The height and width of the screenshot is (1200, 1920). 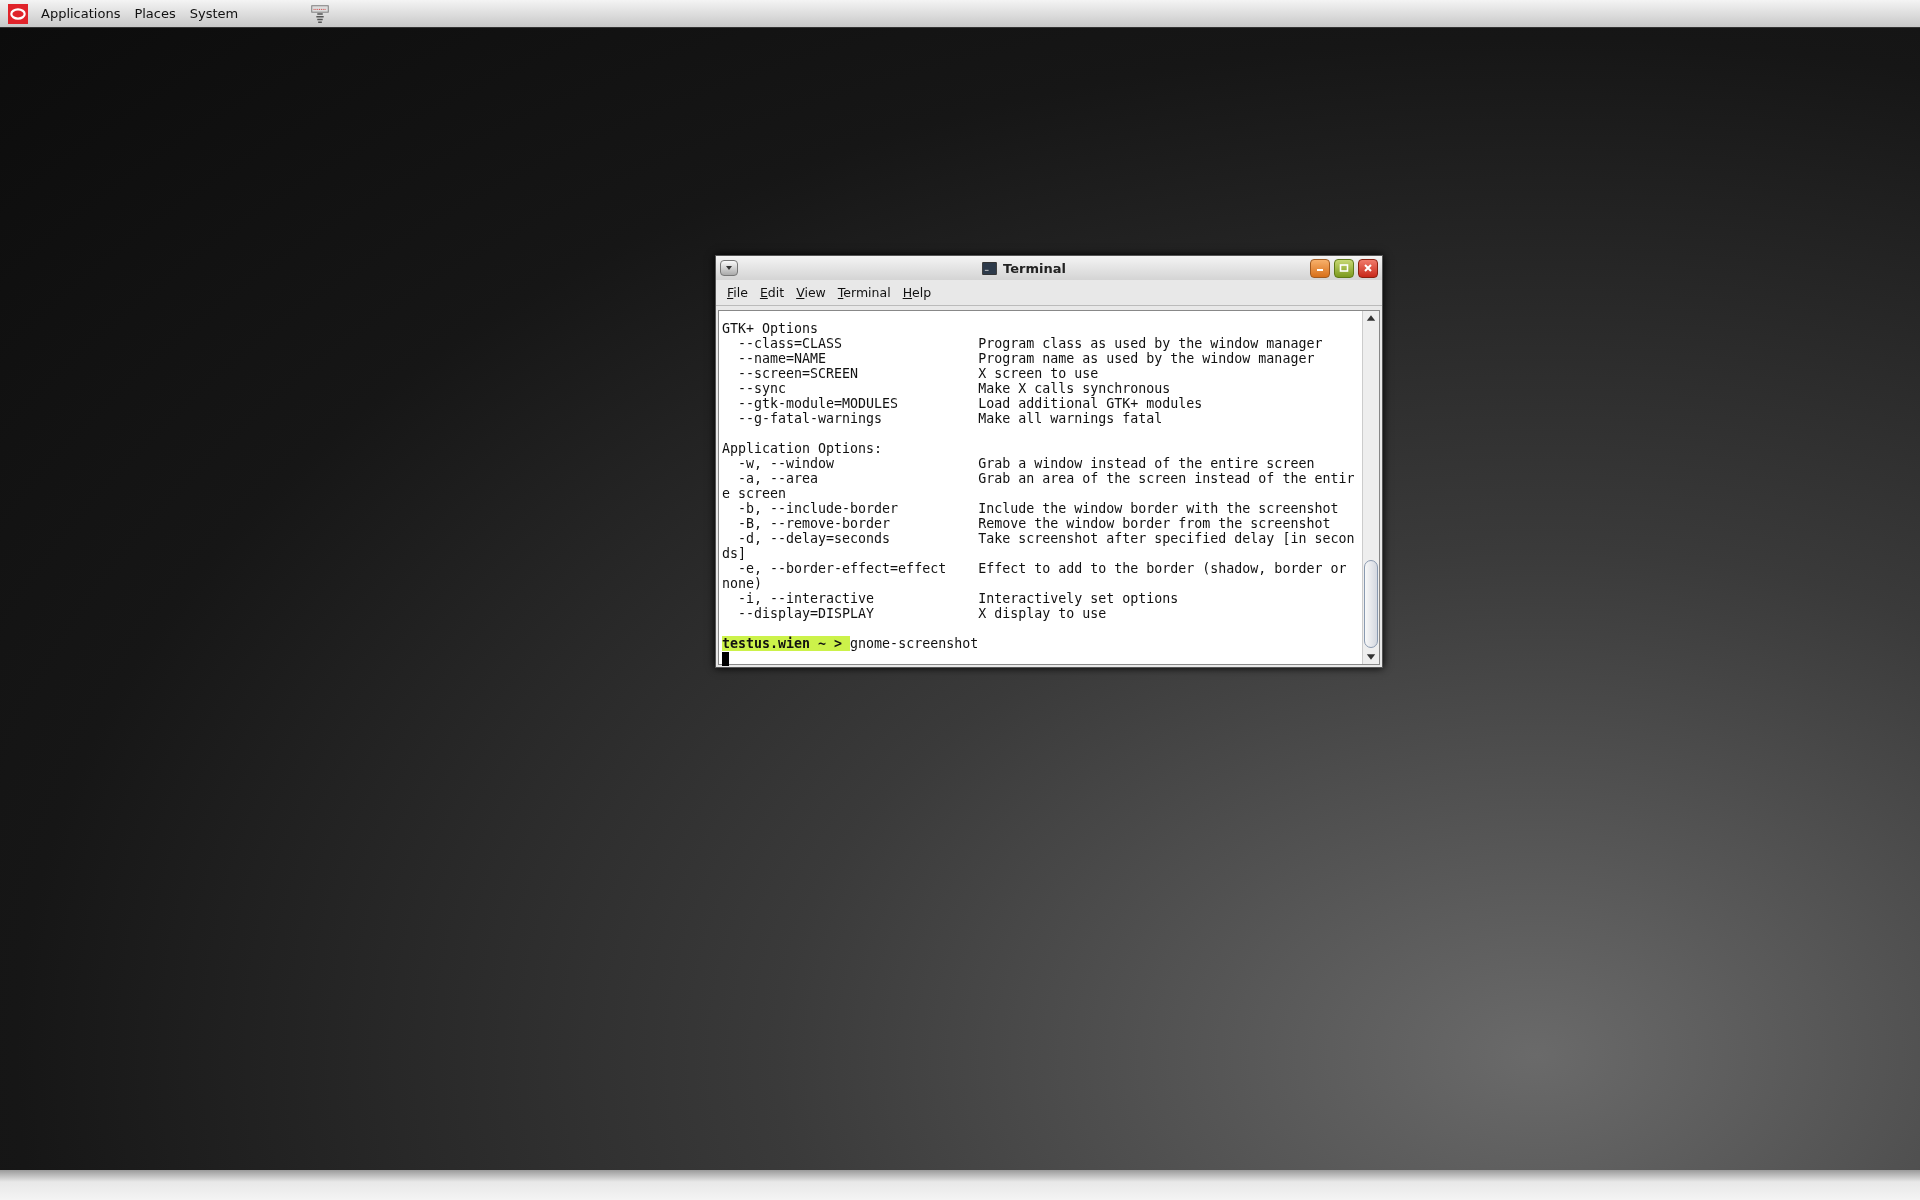 What do you see at coordinates (1034, 268) in the screenshot?
I see `window-title: Terminal` at bounding box center [1034, 268].